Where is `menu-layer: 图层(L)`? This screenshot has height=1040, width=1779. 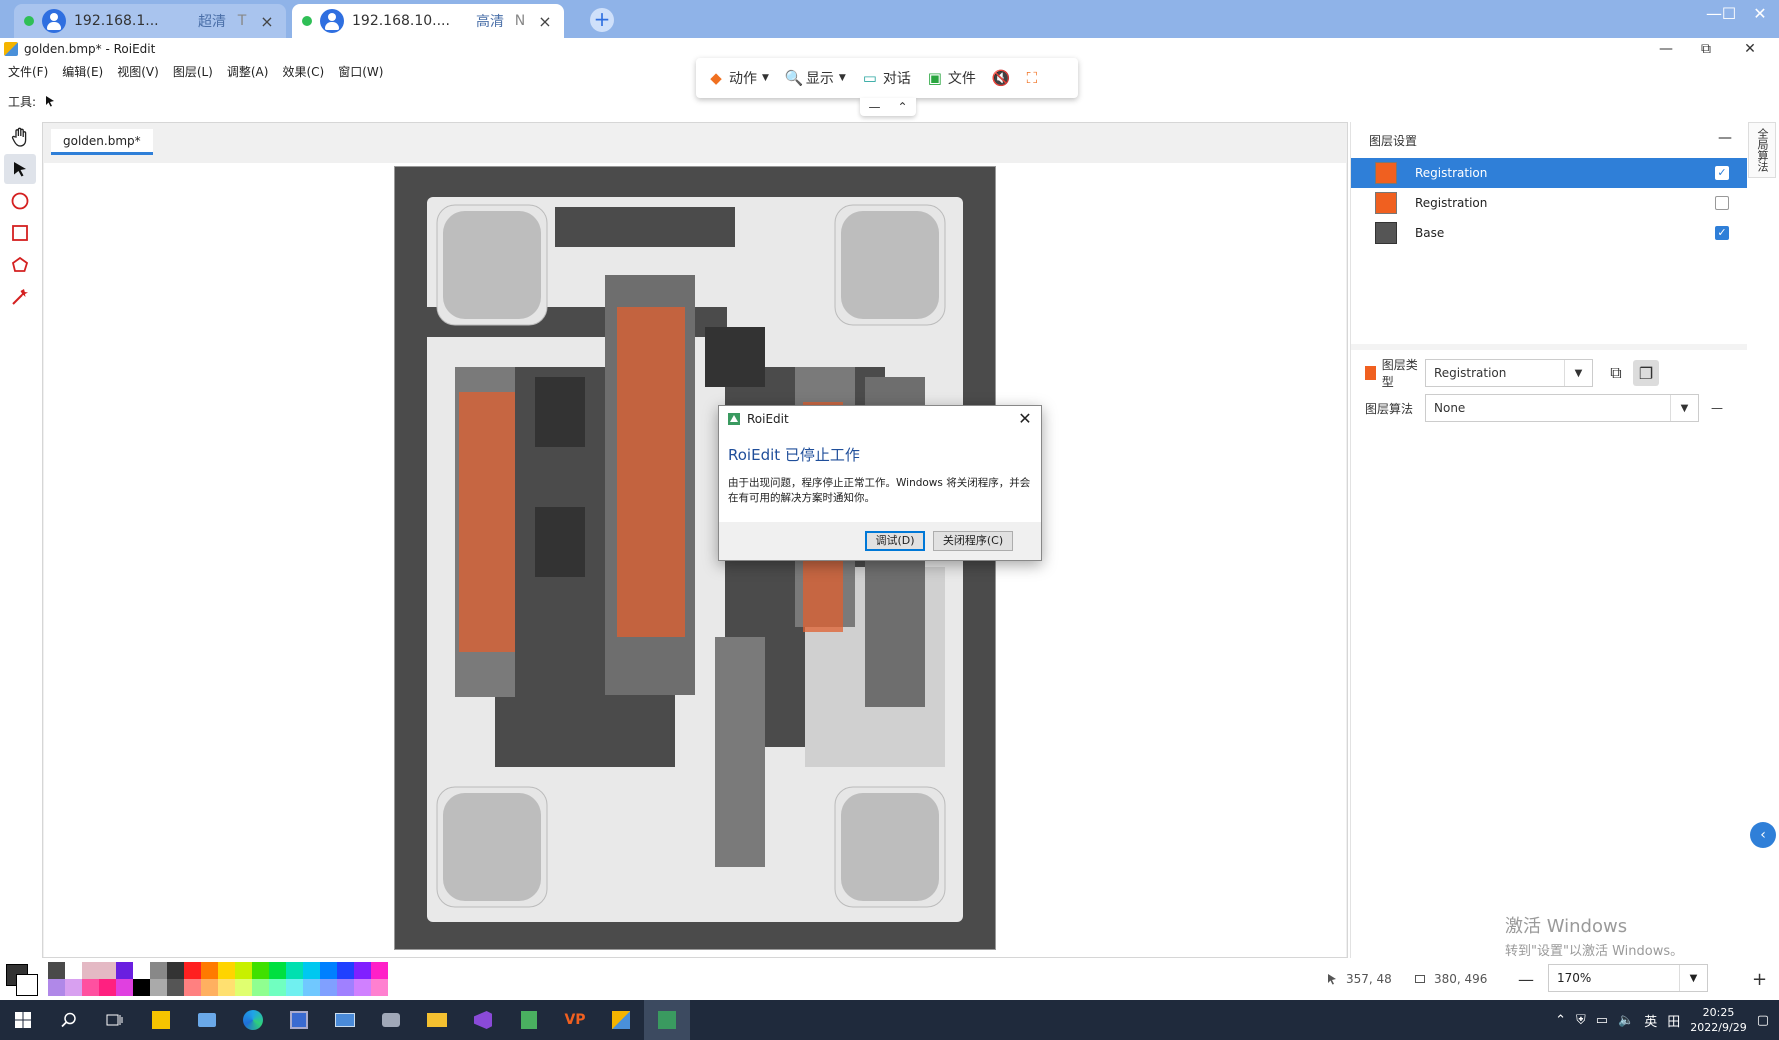
menu-layer: 图层(L) is located at coordinates (193, 71).